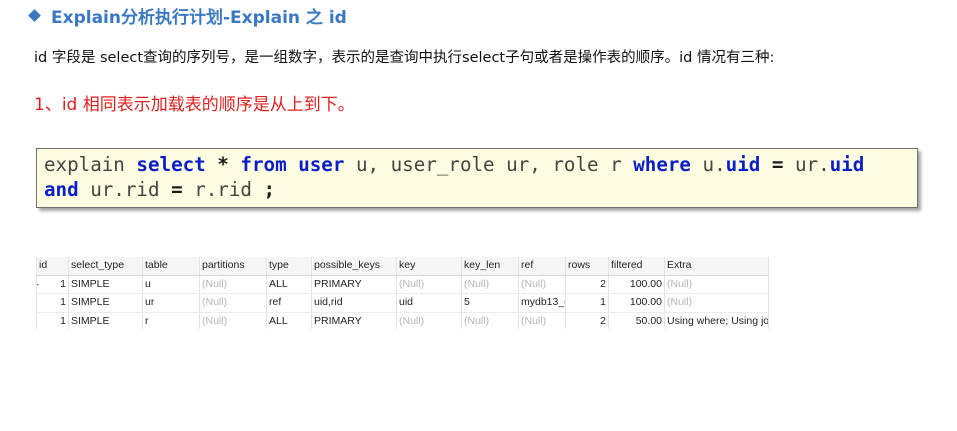 This screenshot has width=957, height=431. I want to click on table-cell-rows: 1, so click(586, 303).